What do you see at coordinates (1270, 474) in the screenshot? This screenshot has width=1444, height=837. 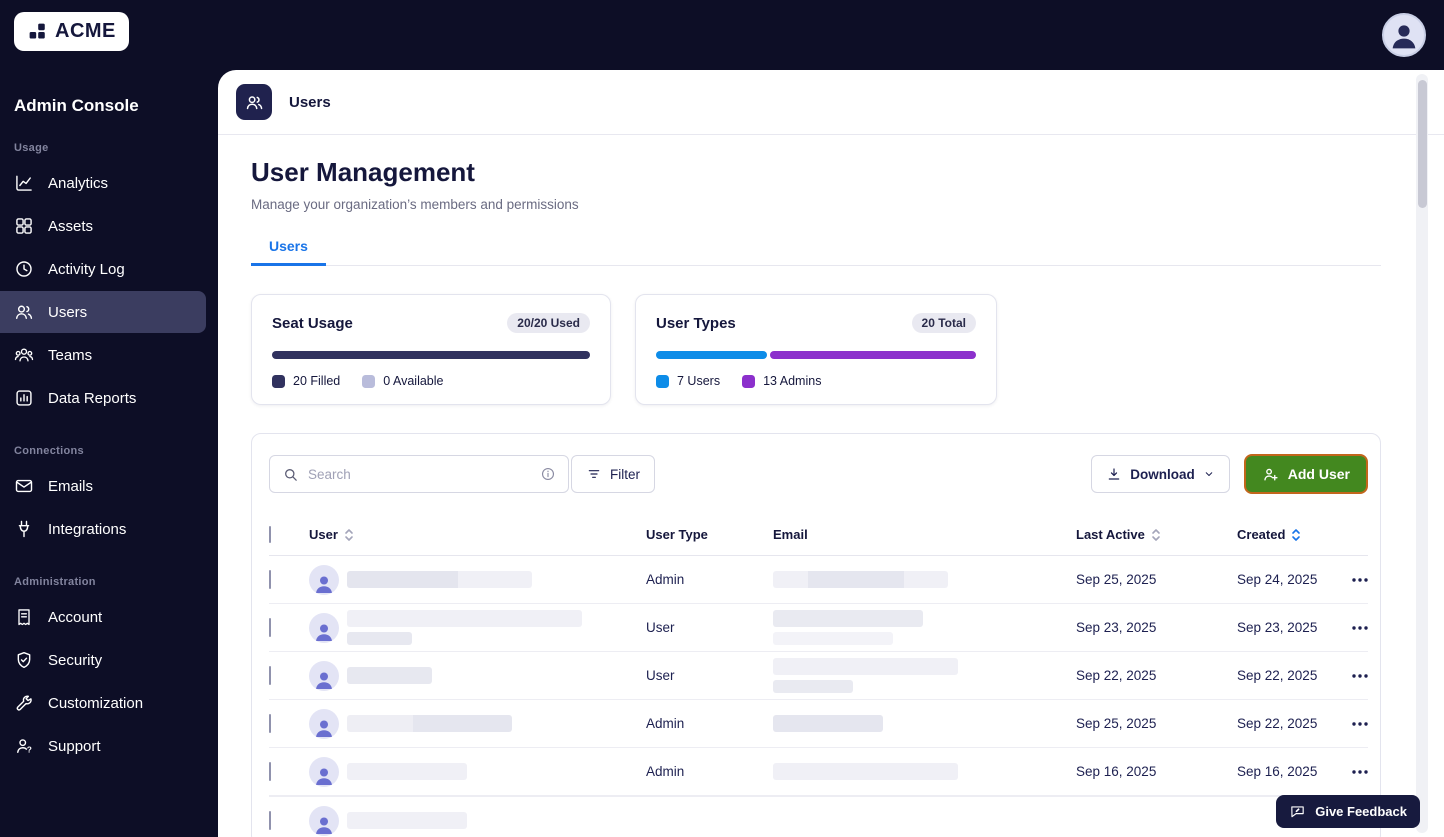 I see `user-plus-icon` at bounding box center [1270, 474].